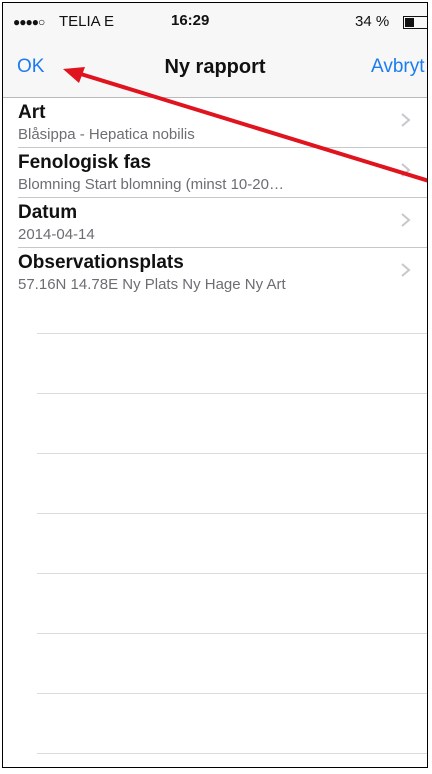 The image size is (432, 774). I want to click on row-title: Art, so click(32, 112).